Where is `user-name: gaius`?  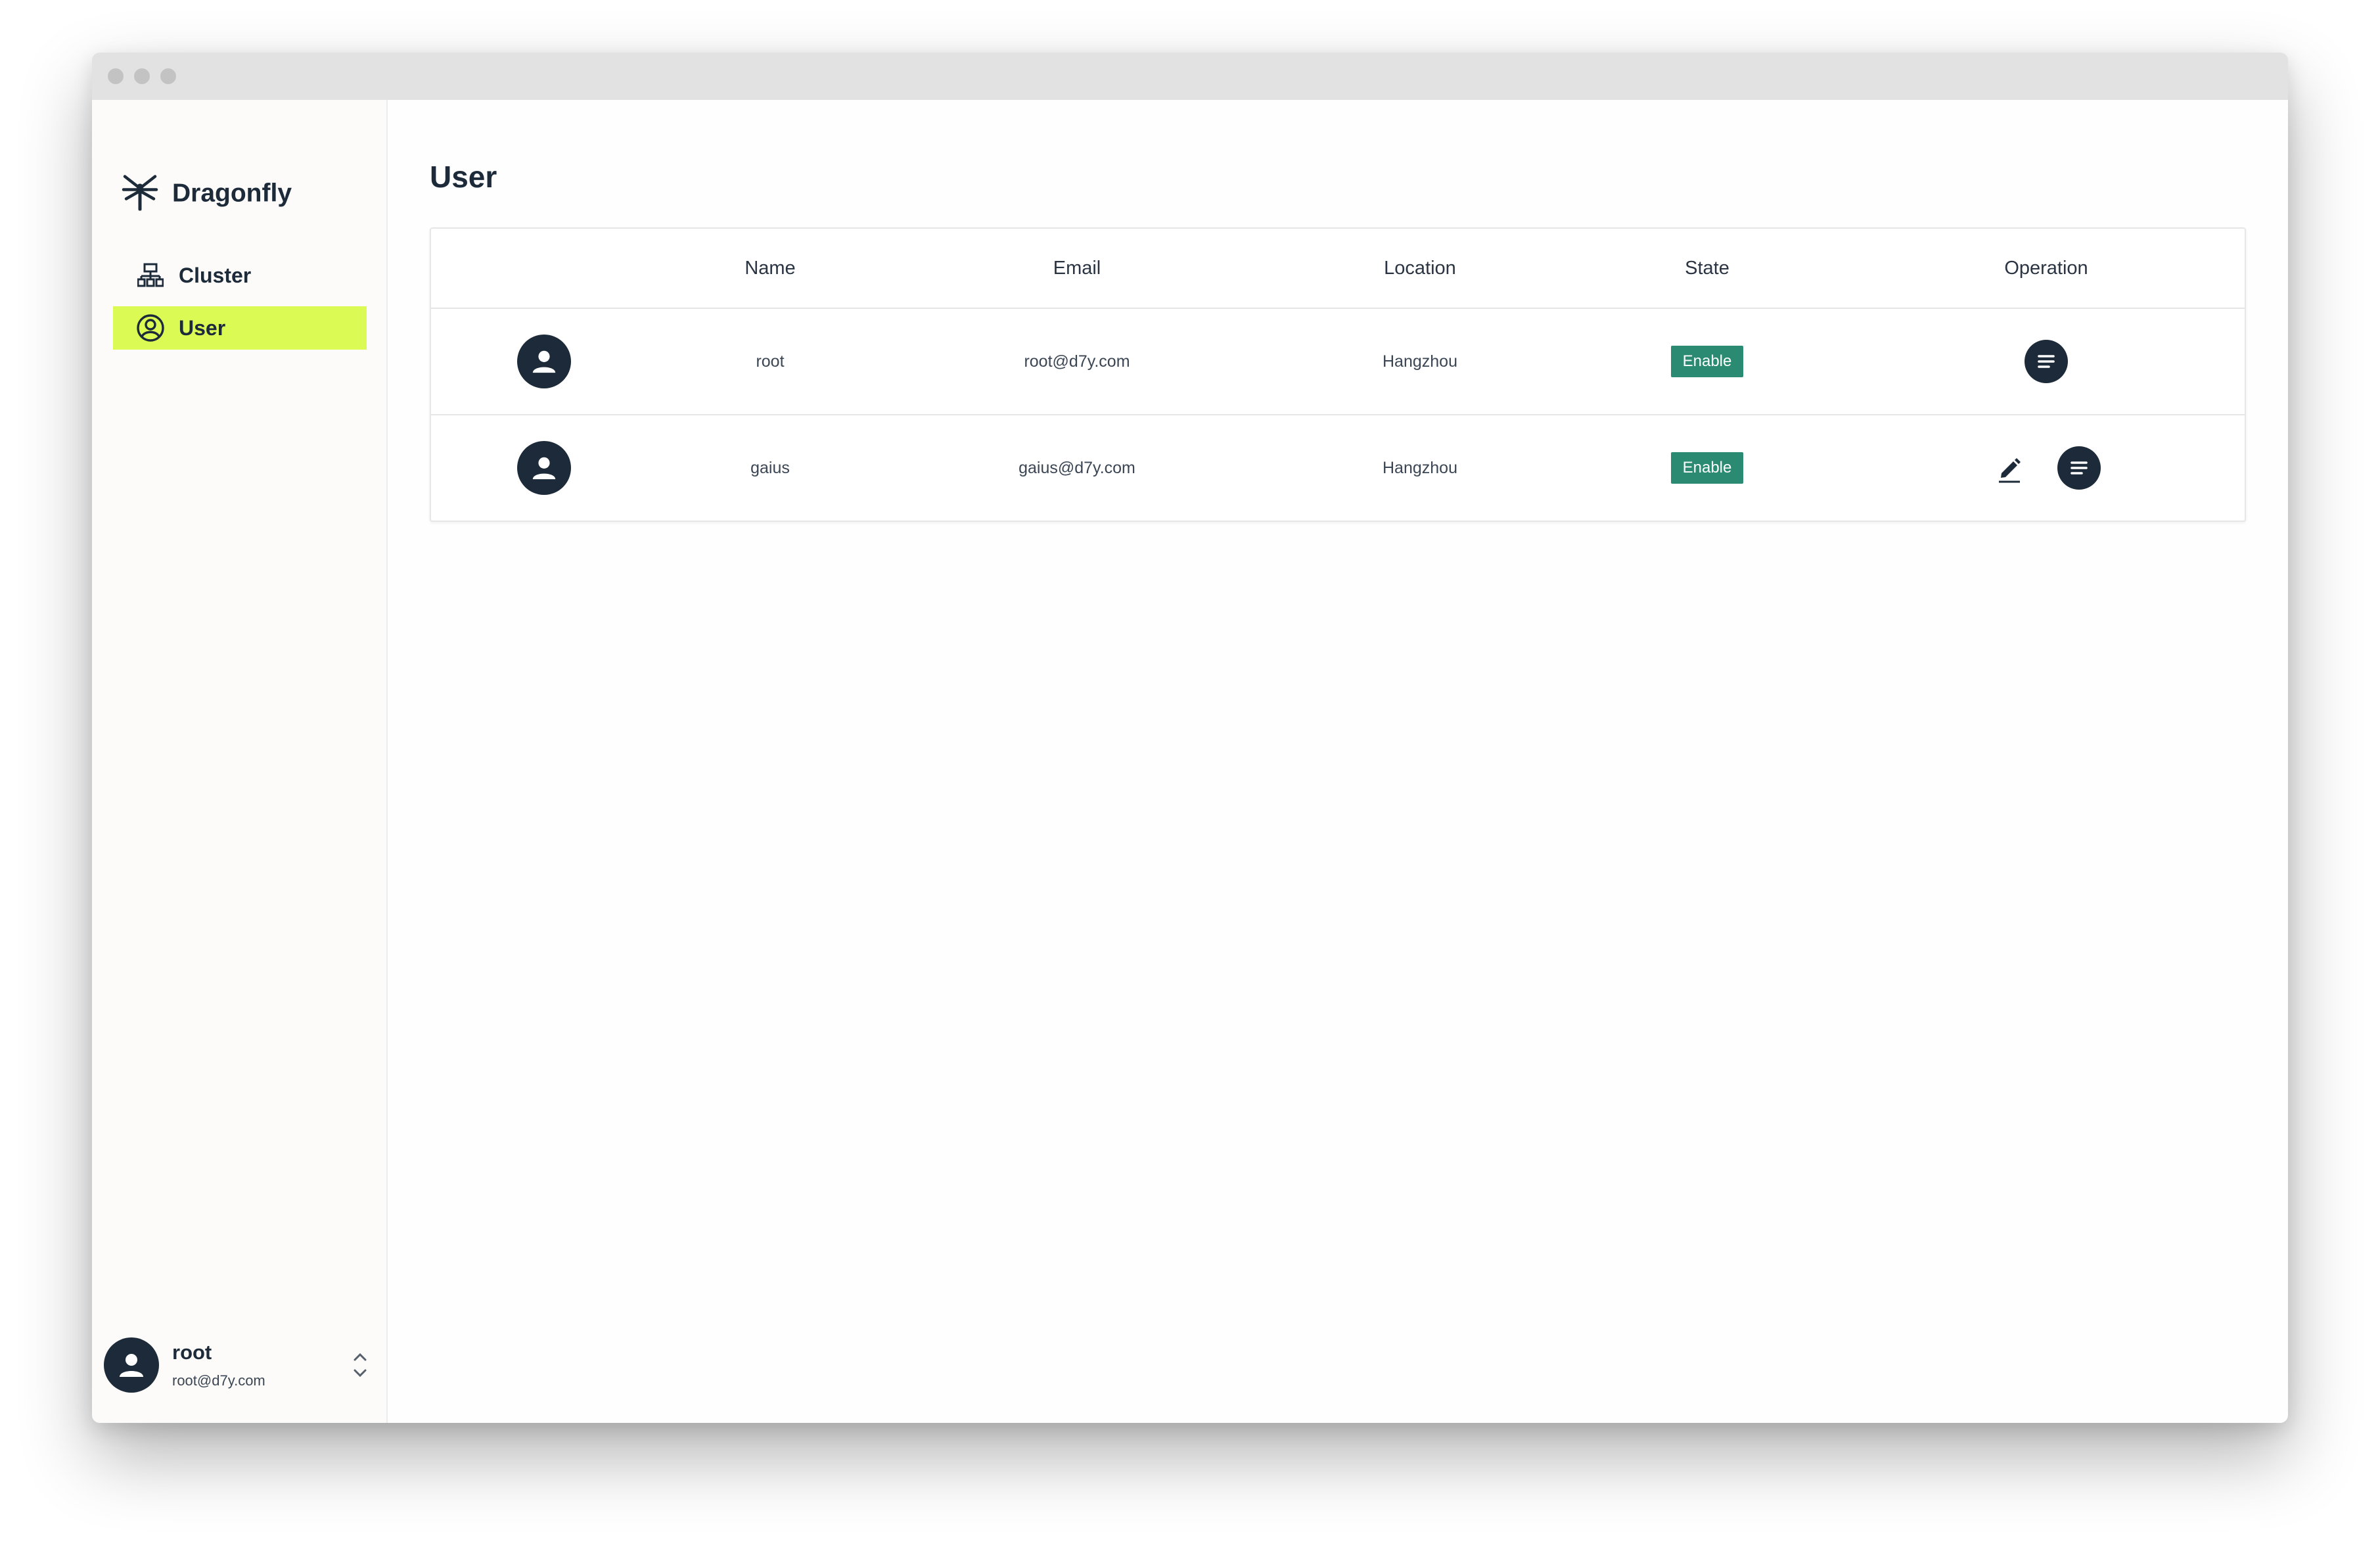 user-name: gaius is located at coordinates (770, 467).